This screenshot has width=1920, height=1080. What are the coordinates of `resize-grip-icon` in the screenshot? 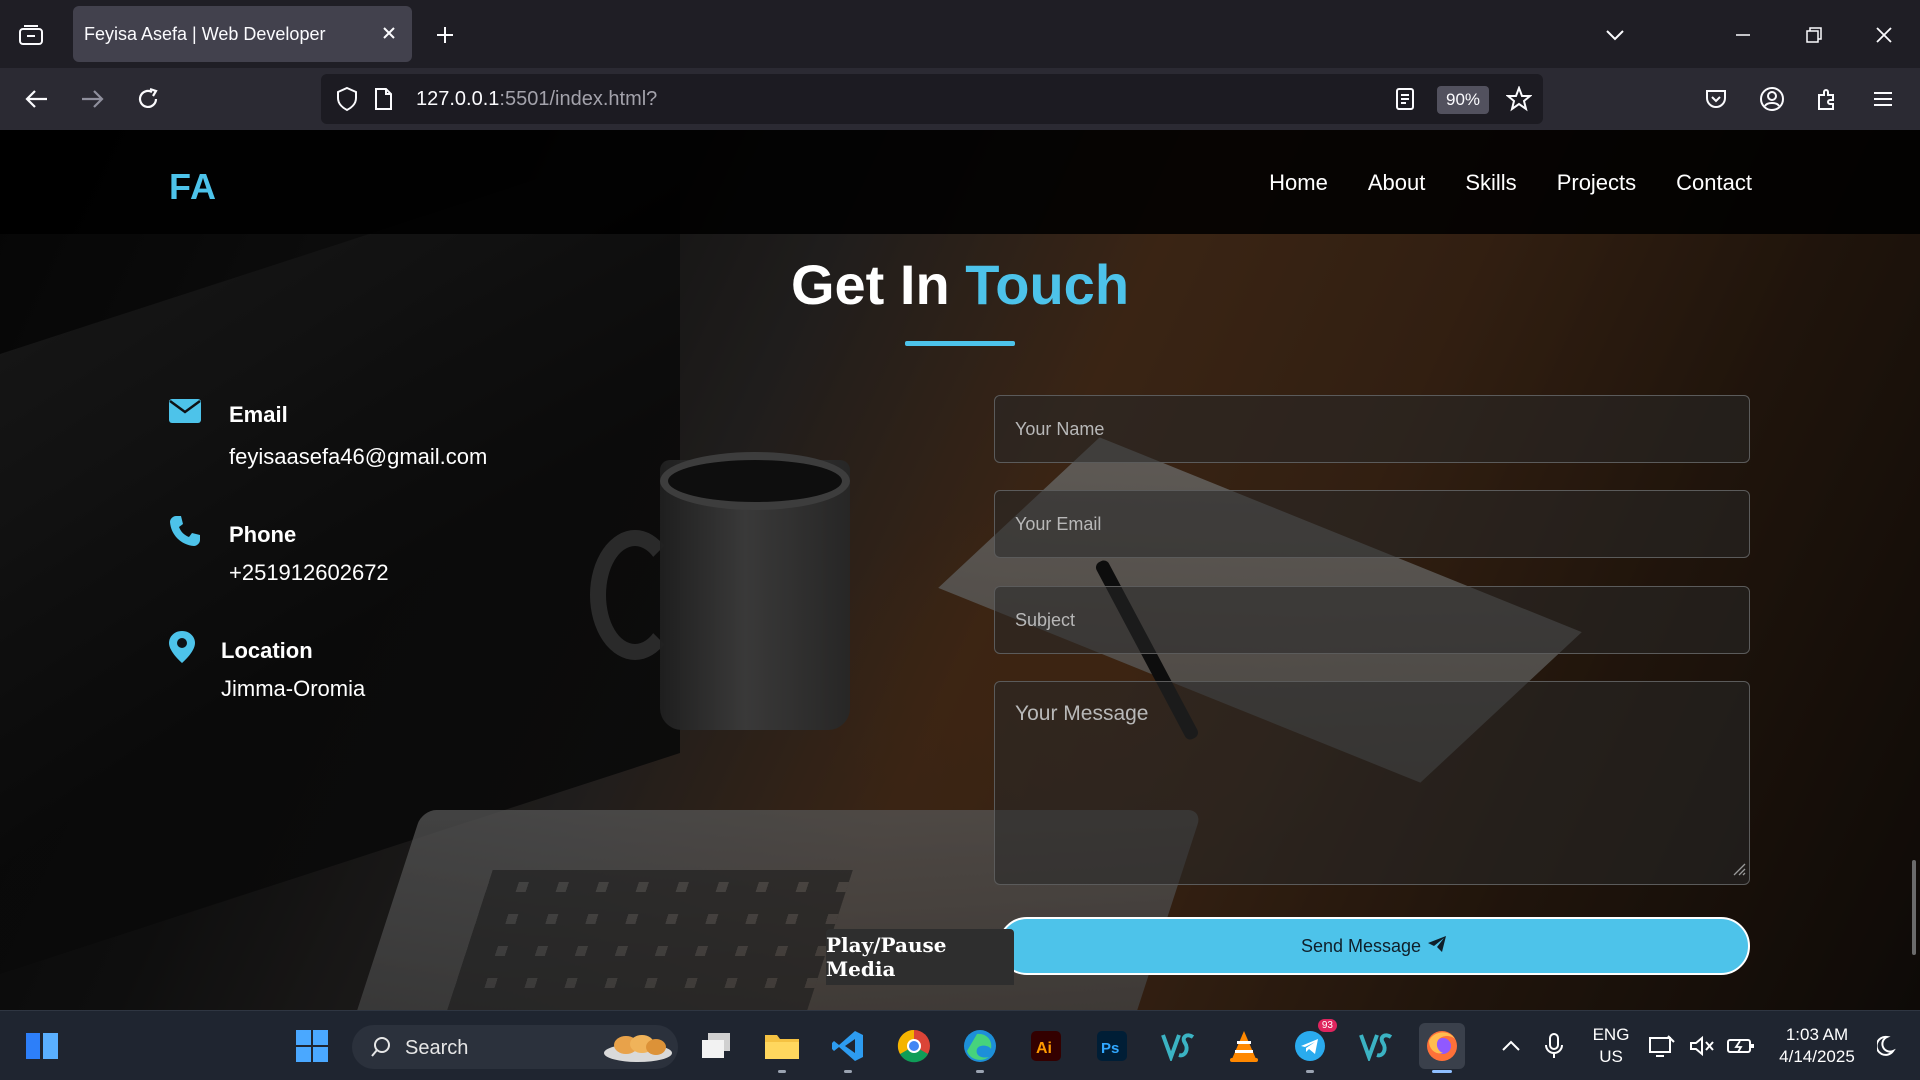 It's located at (1738, 868).